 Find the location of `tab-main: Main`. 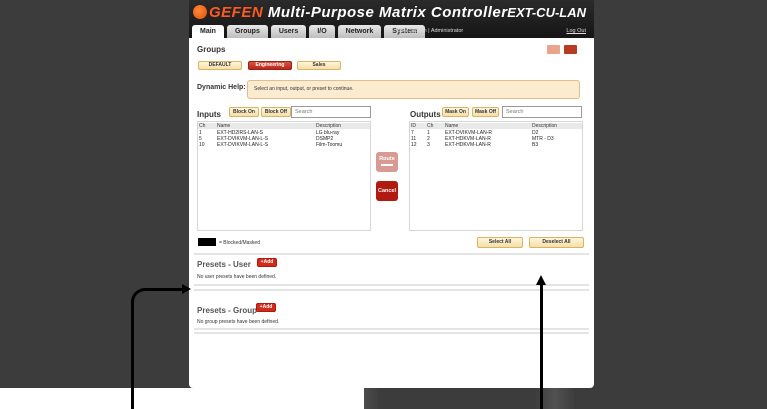

tab-main: Main is located at coordinates (208, 31).